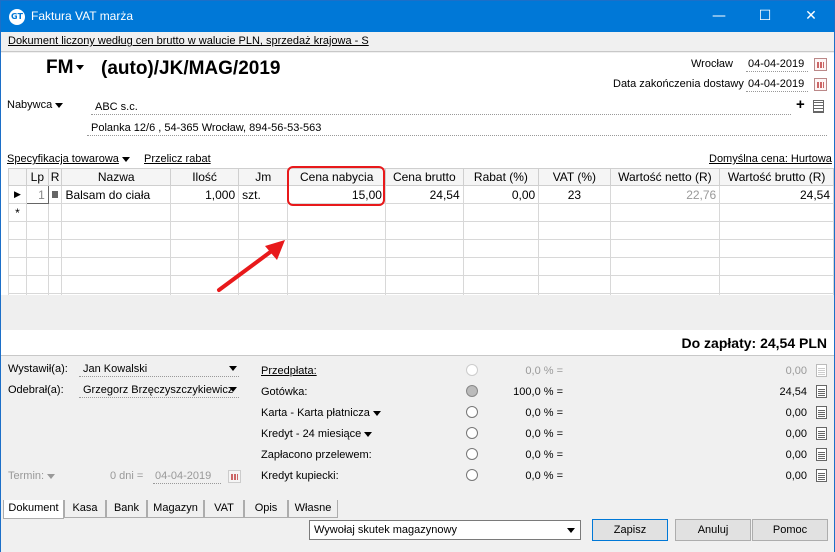  What do you see at coordinates (472, 454) in the screenshot?
I see `payment-transfer-radio` at bounding box center [472, 454].